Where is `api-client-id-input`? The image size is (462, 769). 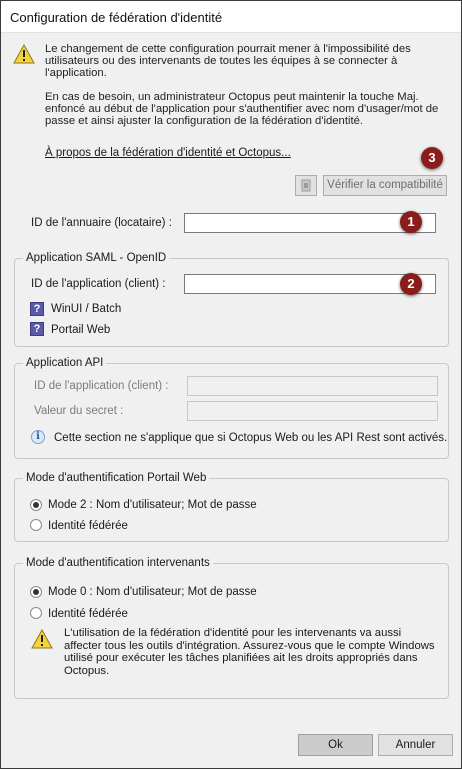
api-client-id-input is located at coordinates (312, 386).